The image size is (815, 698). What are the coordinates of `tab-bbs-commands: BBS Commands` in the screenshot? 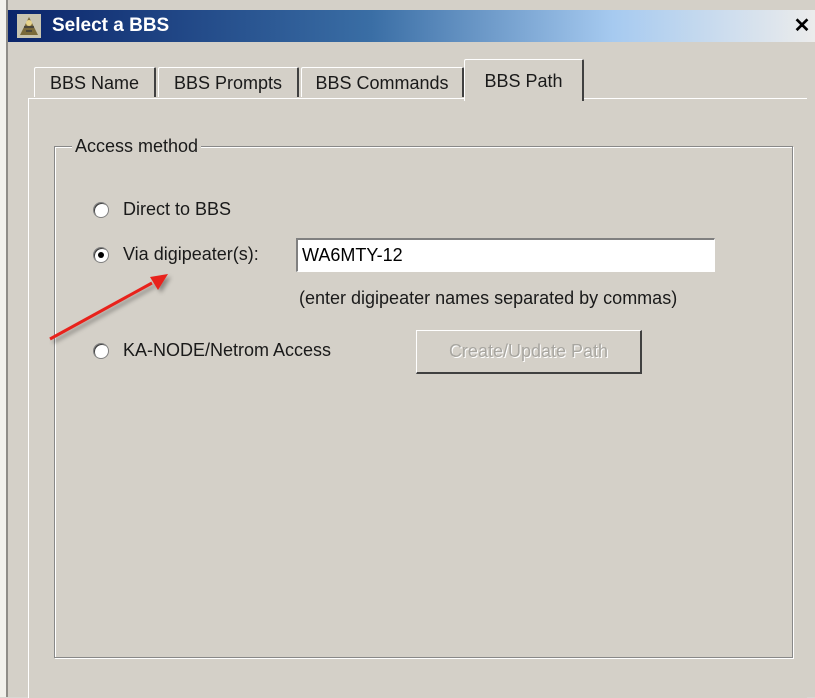 It's located at (382, 82).